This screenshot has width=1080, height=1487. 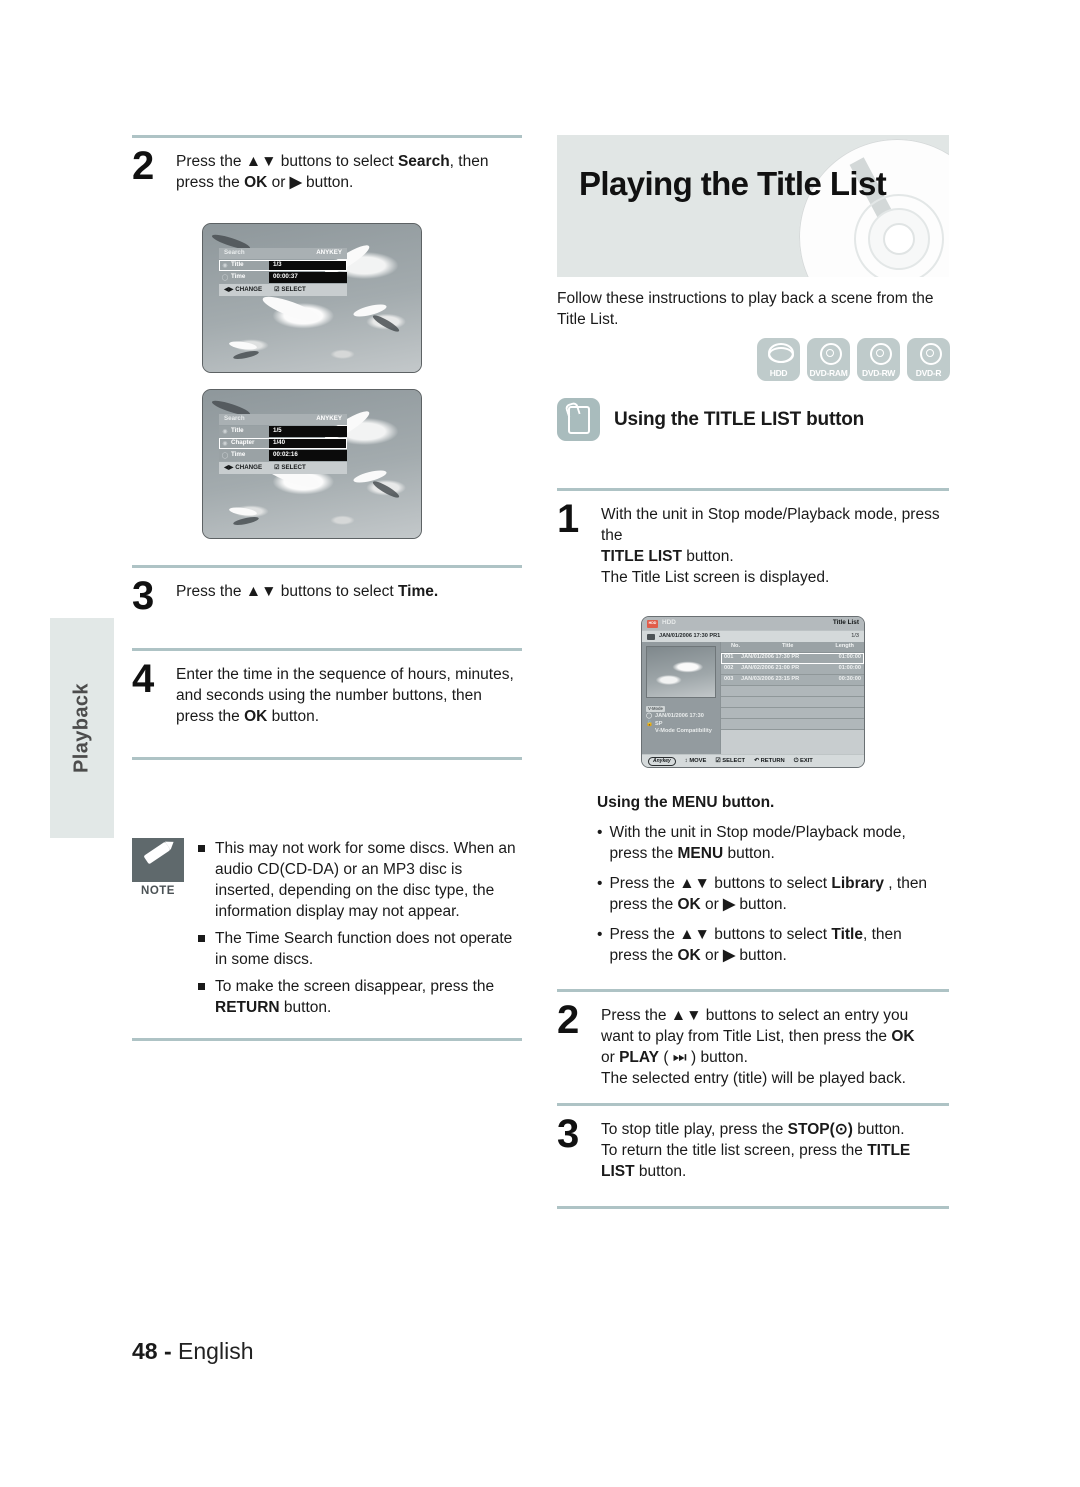 I want to click on disc-icon: ◉, so click(x=225, y=265).